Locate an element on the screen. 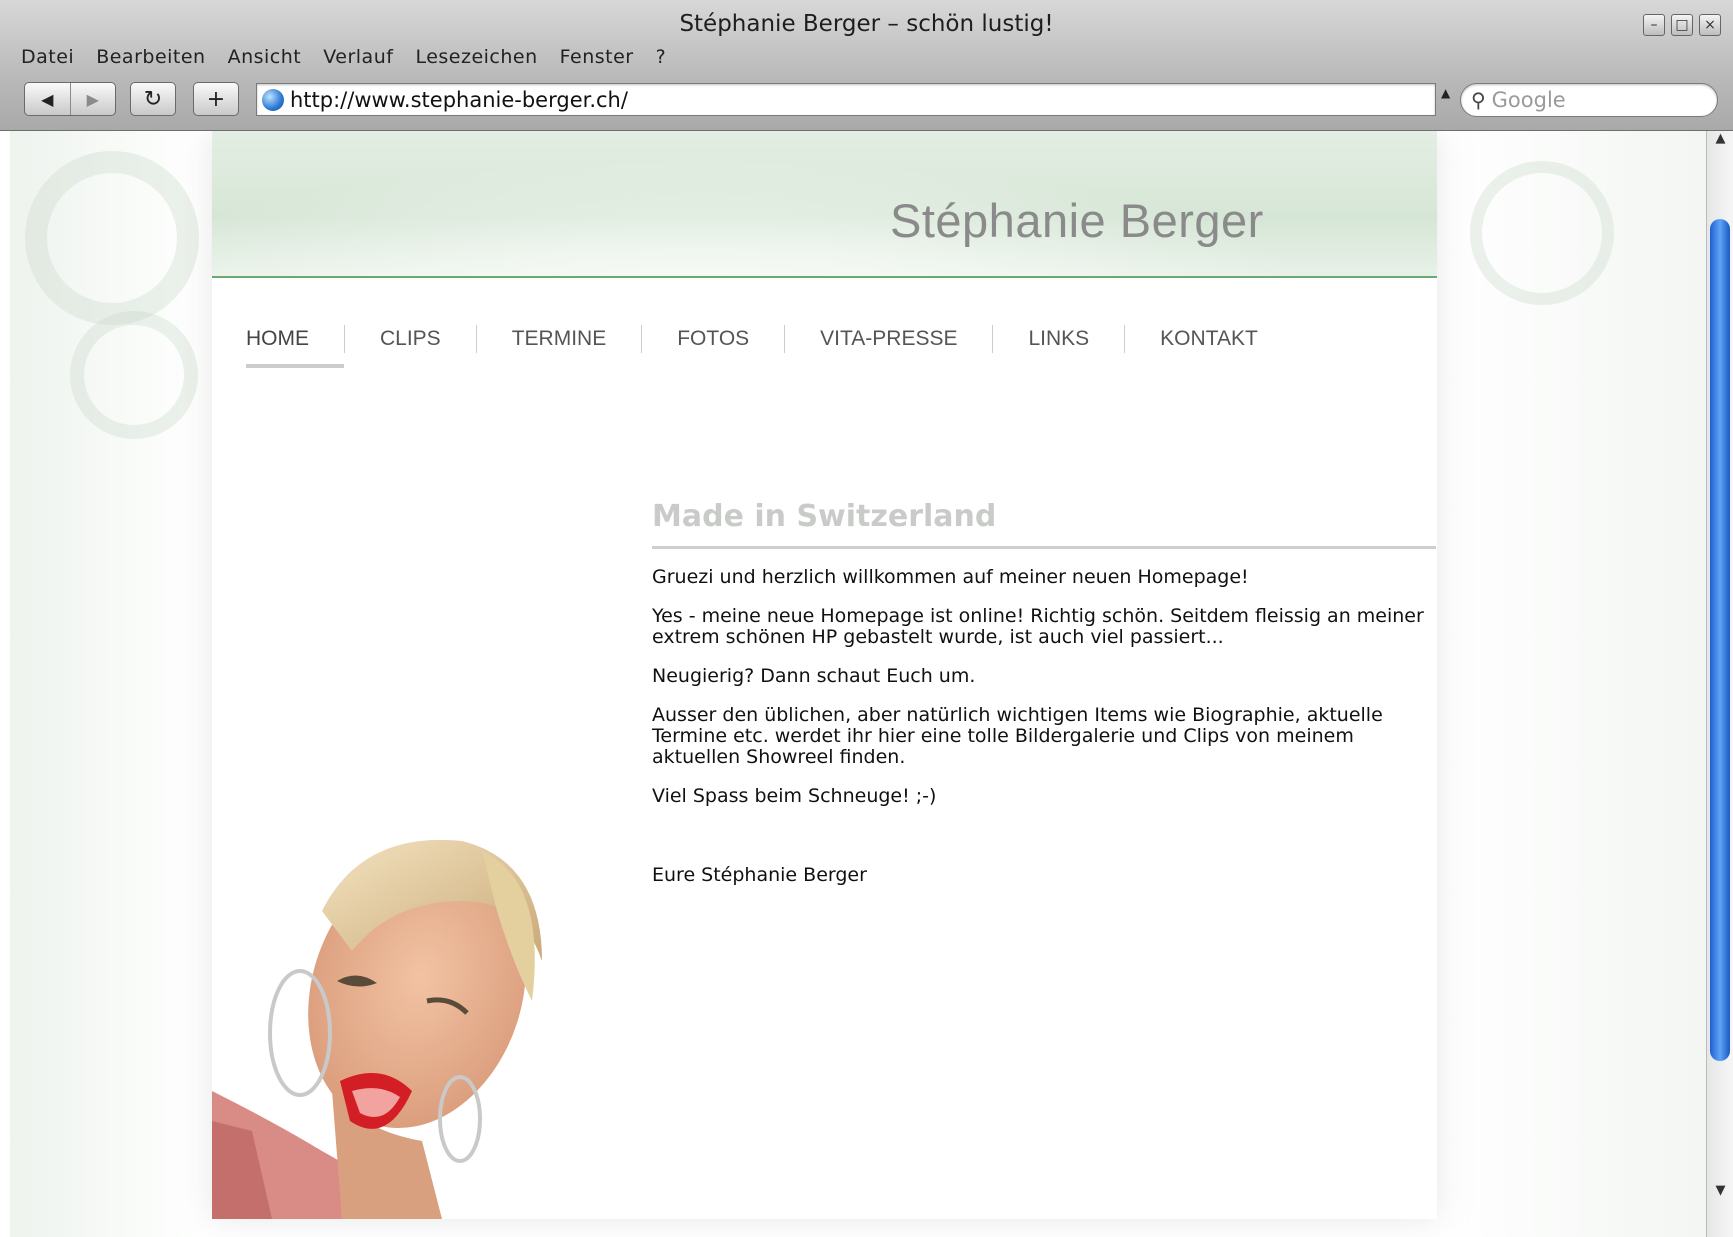 The height and width of the screenshot is (1237, 1733). minimize-icon: – is located at coordinates (1654, 25).